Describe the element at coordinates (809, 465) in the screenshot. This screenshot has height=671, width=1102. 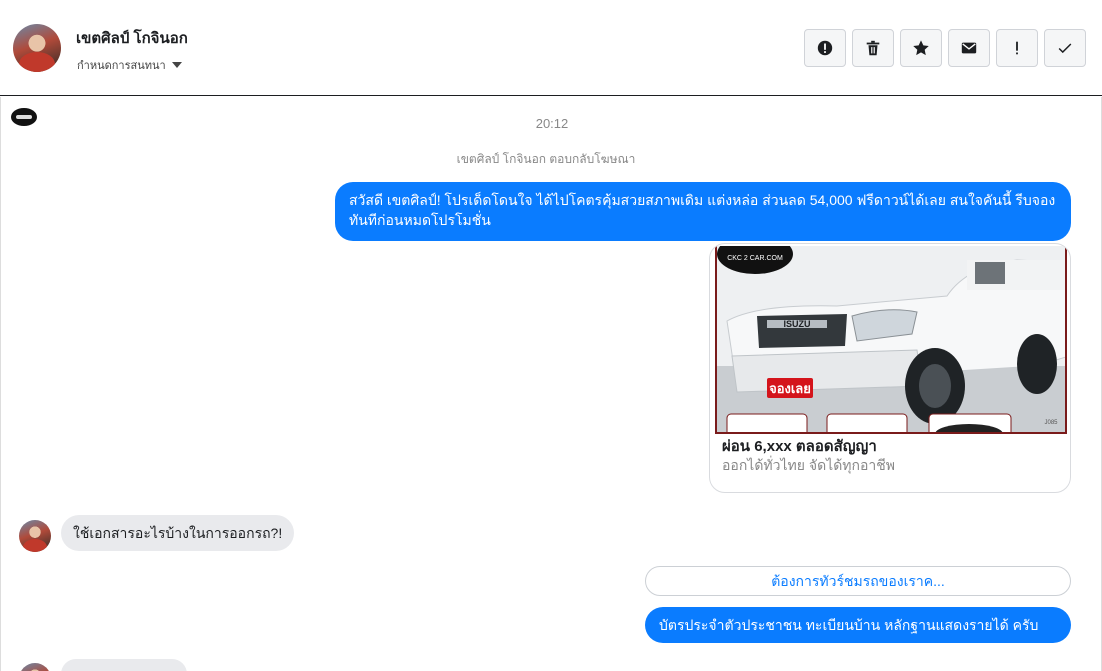
I see `ad-card-subtitle: ออกได้ทั่วไทย จัดได้ทุกอาชีพ` at that location.